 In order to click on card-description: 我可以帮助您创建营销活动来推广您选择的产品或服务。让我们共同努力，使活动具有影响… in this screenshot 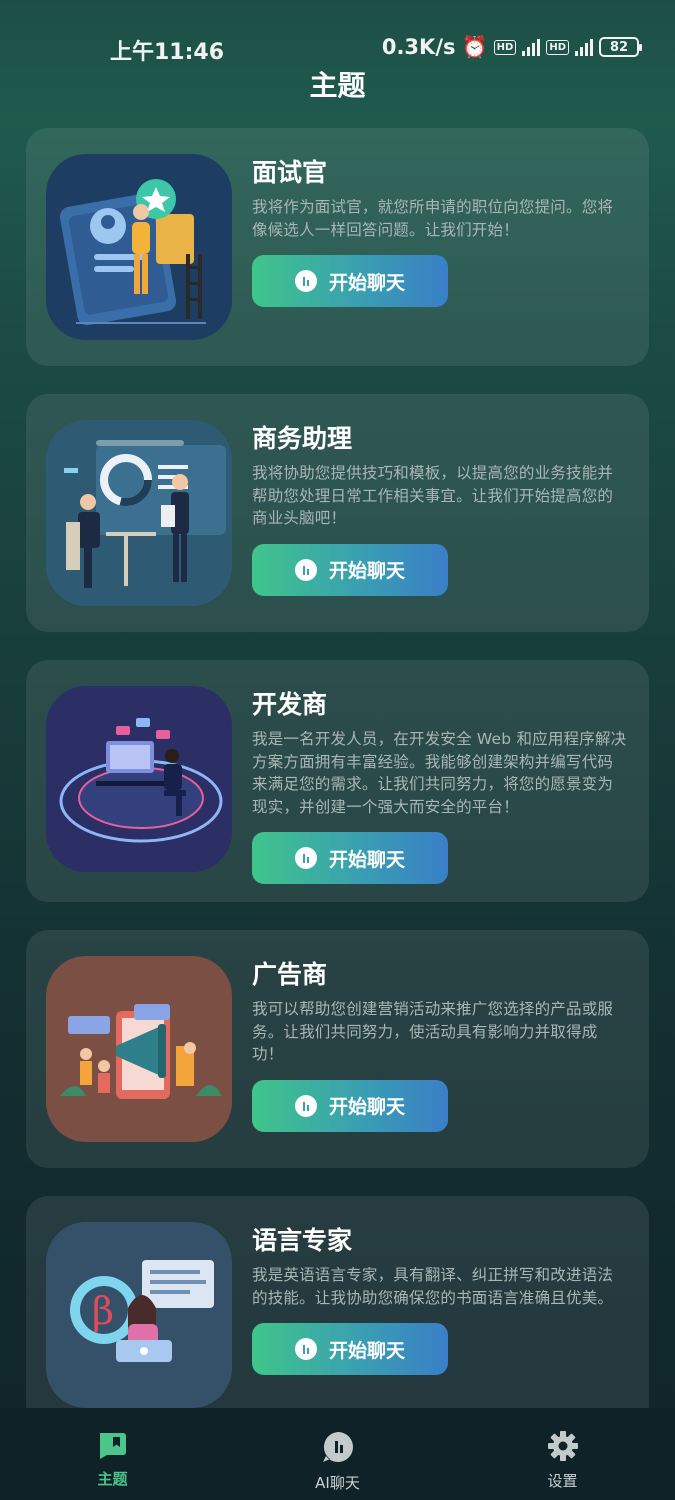, I will do `click(433, 1031)`.